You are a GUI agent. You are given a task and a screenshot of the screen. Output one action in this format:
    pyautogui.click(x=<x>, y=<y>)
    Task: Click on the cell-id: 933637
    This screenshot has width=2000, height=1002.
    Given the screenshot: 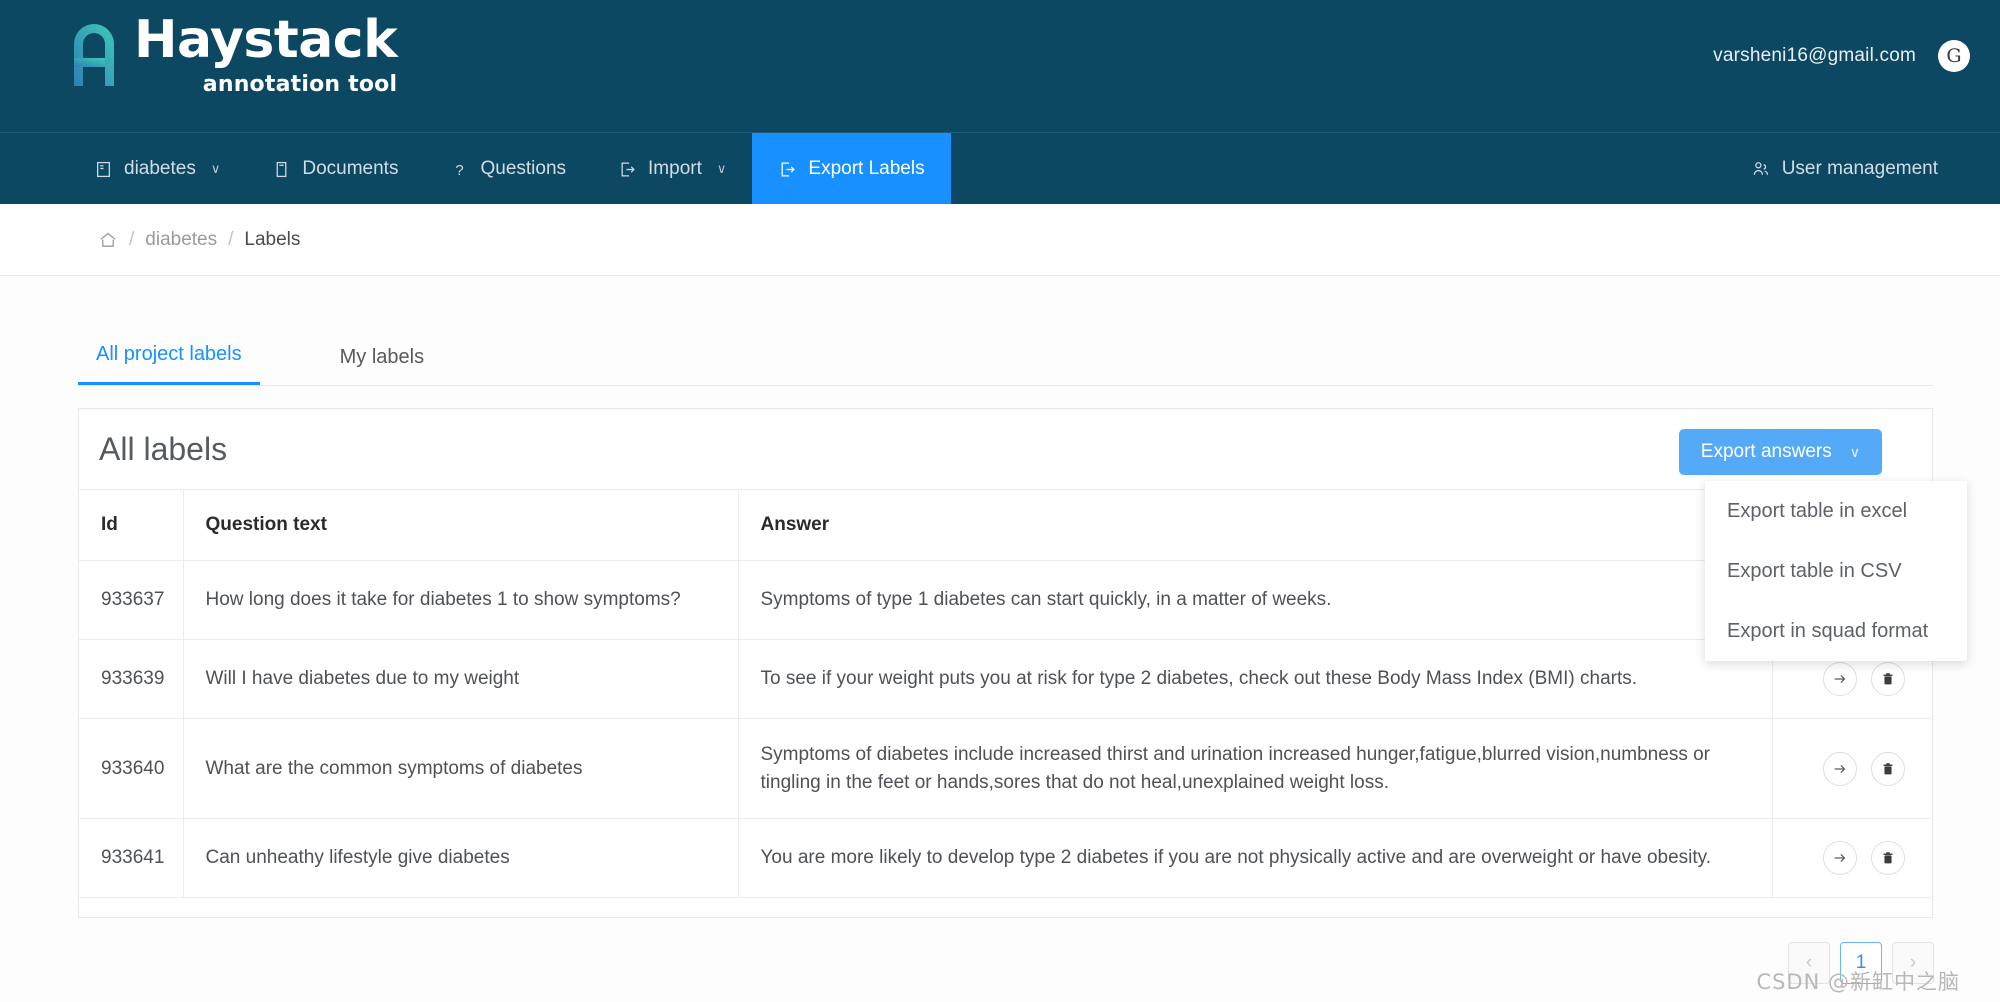 What is the action you would take?
    pyautogui.click(x=131, y=600)
    